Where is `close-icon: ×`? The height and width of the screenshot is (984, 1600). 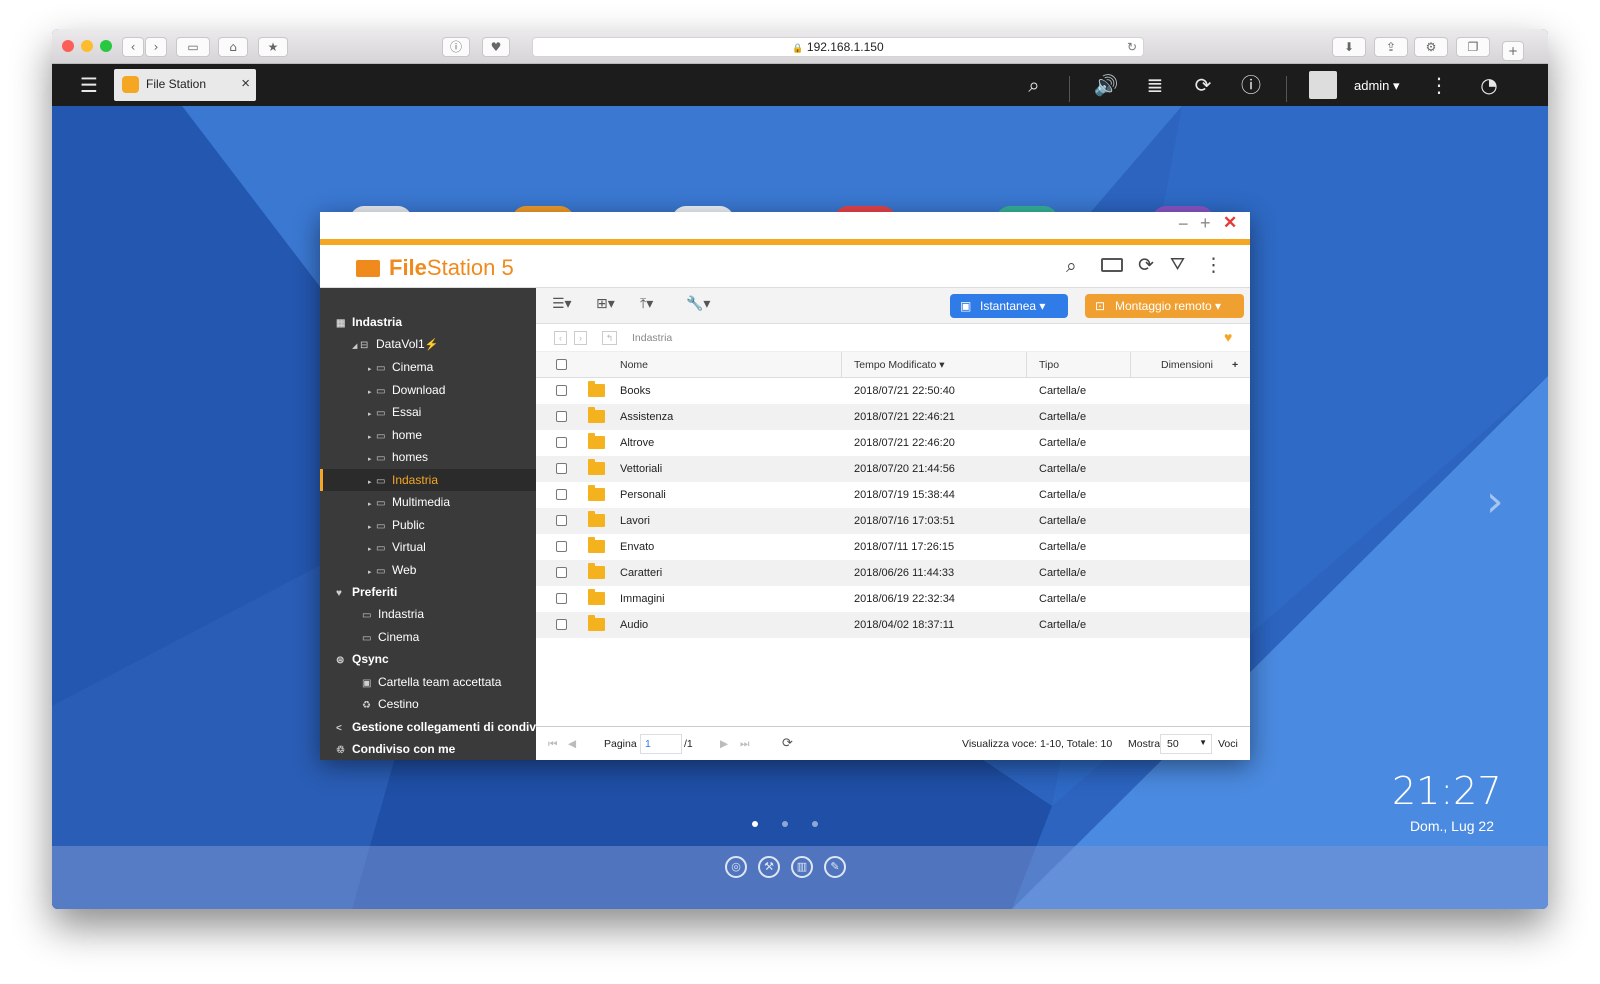
close-icon: × is located at coordinates (245, 83).